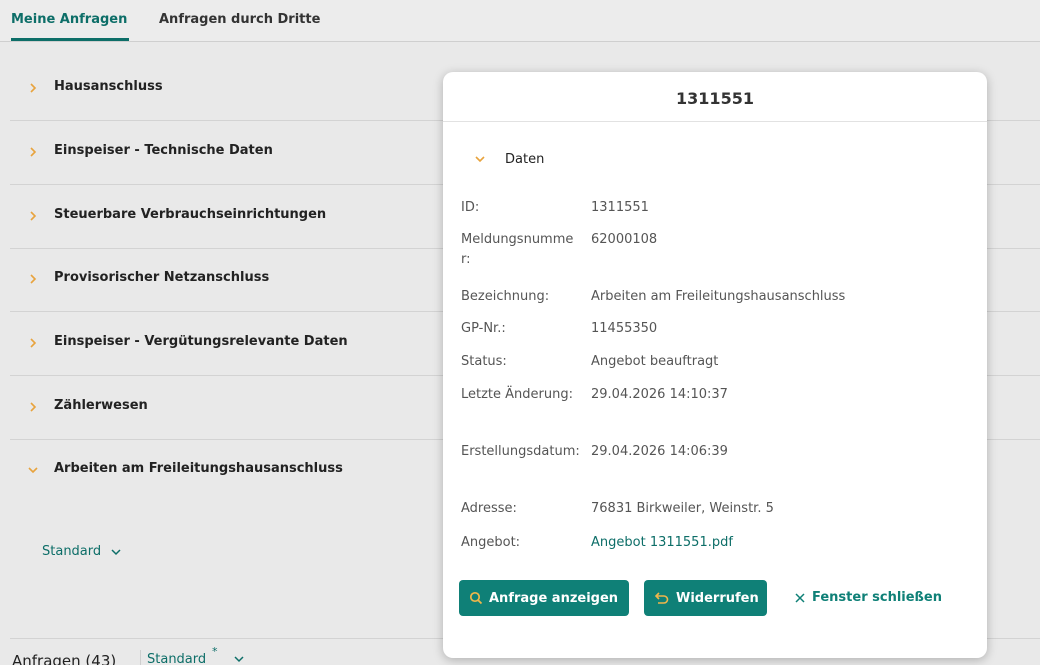 Image resolution: width=1040 pixels, height=665 pixels. What do you see at coordinates (718, 296) in the screenshot?
I see `field-value-bezeichnung: Arbeiten am Freileitungshausanschluss` at bounding box center [718, 296].